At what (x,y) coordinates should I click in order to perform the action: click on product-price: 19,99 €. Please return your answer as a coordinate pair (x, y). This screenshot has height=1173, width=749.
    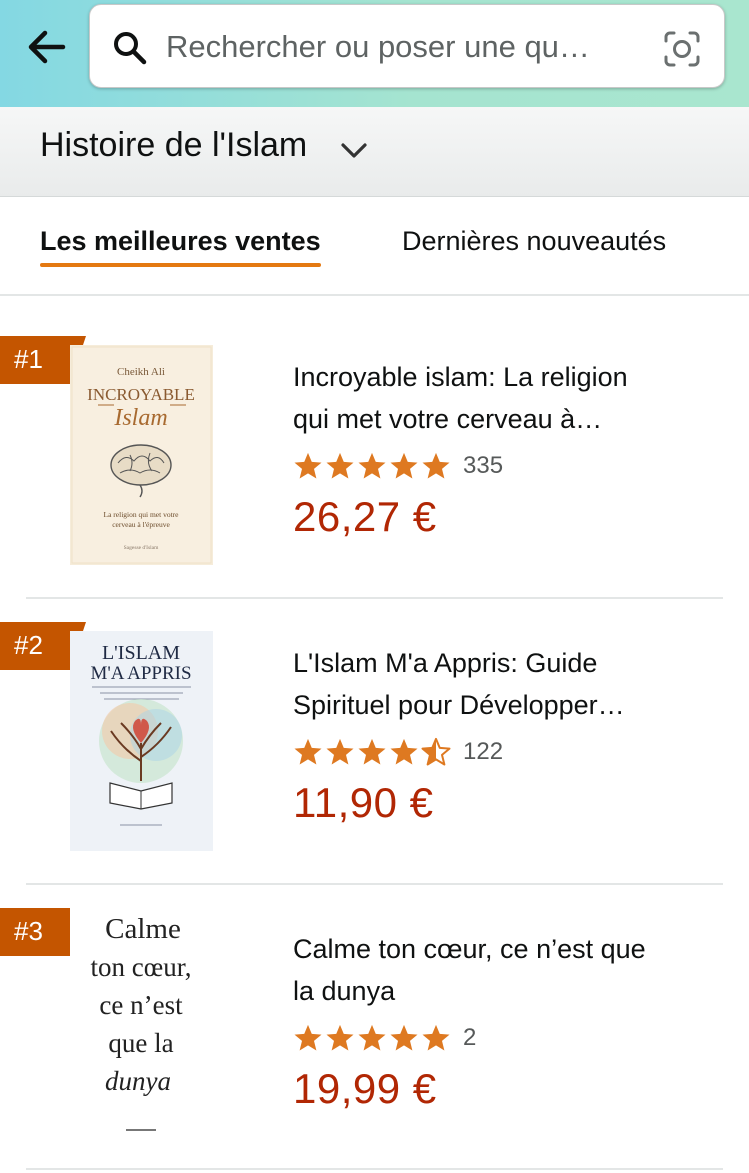
    Looking at the image, I should click on (365, 1088).